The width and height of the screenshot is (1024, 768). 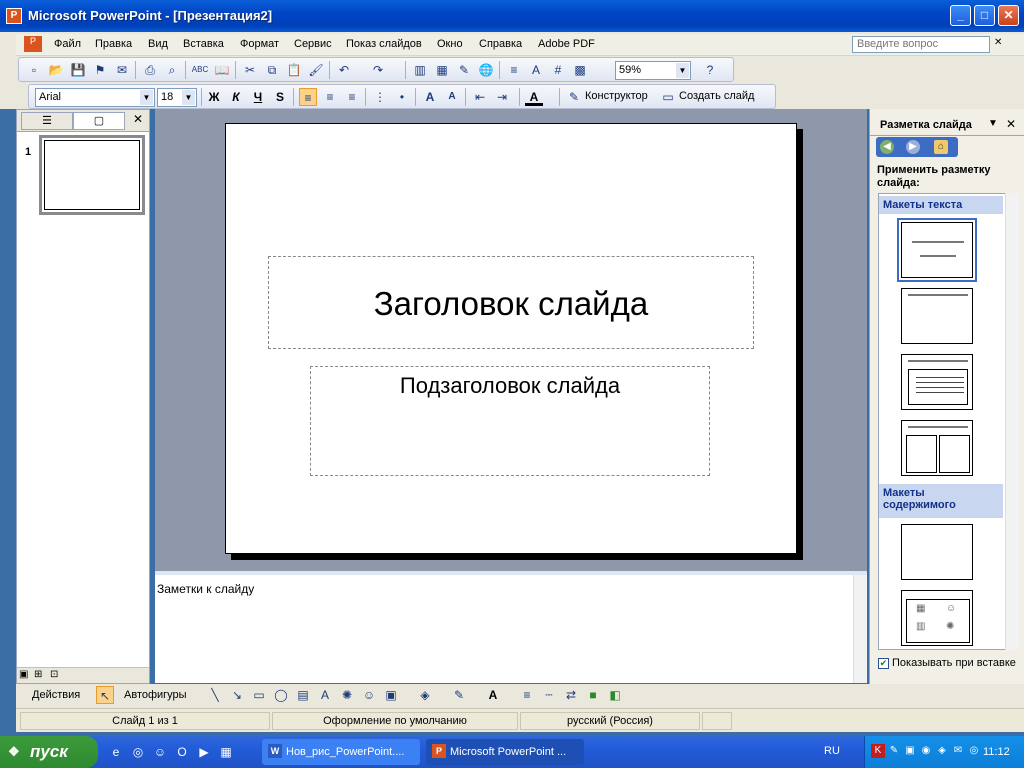 I want to click on textbox-icon: ▤, so click(x=303, y=695).